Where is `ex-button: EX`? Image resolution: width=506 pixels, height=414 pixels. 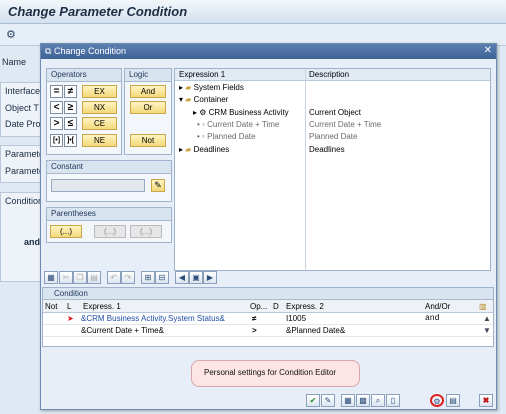
ex-button: EX is located at coordinates (99, 91).